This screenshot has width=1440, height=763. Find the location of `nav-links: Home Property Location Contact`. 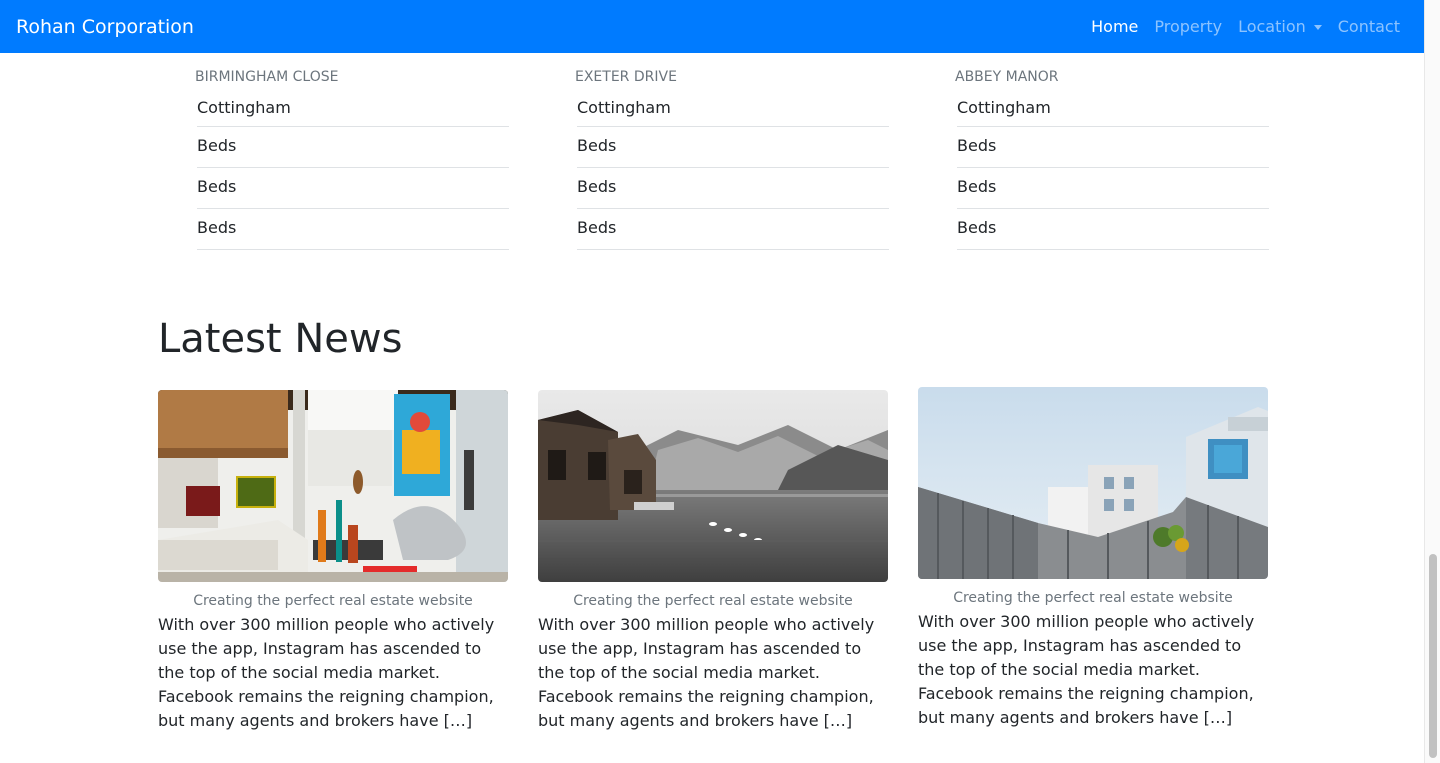

nav-links: Home Property Location Contact is located at coordinates (1245, 26).